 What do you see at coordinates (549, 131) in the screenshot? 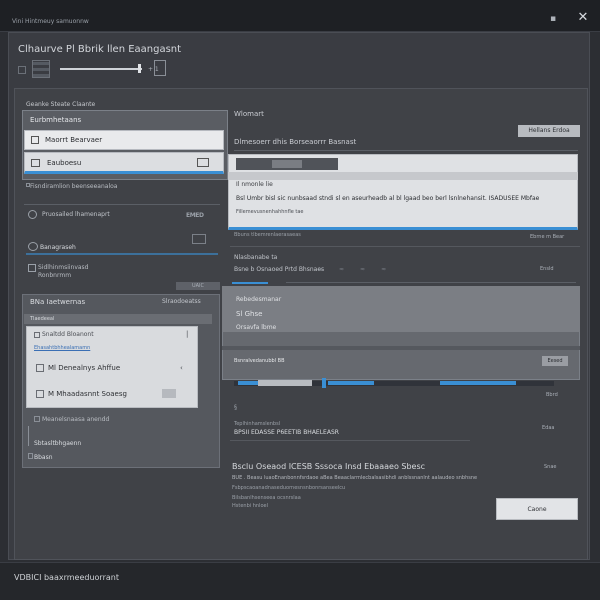
I see `edit-button: Hellans Erdoa` at bounding box center [549, 131].